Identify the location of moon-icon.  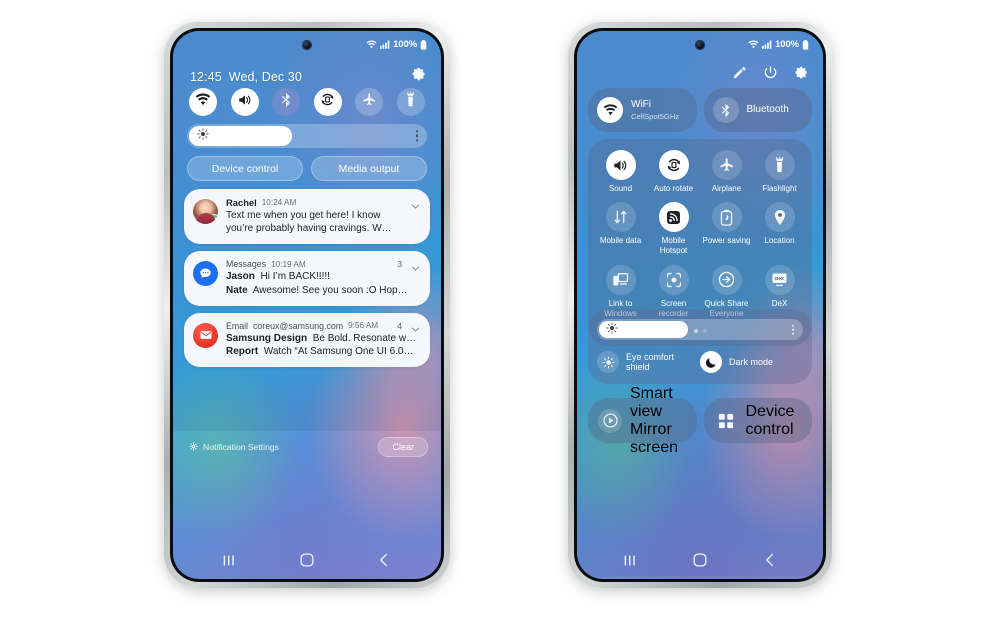
(711, 362).